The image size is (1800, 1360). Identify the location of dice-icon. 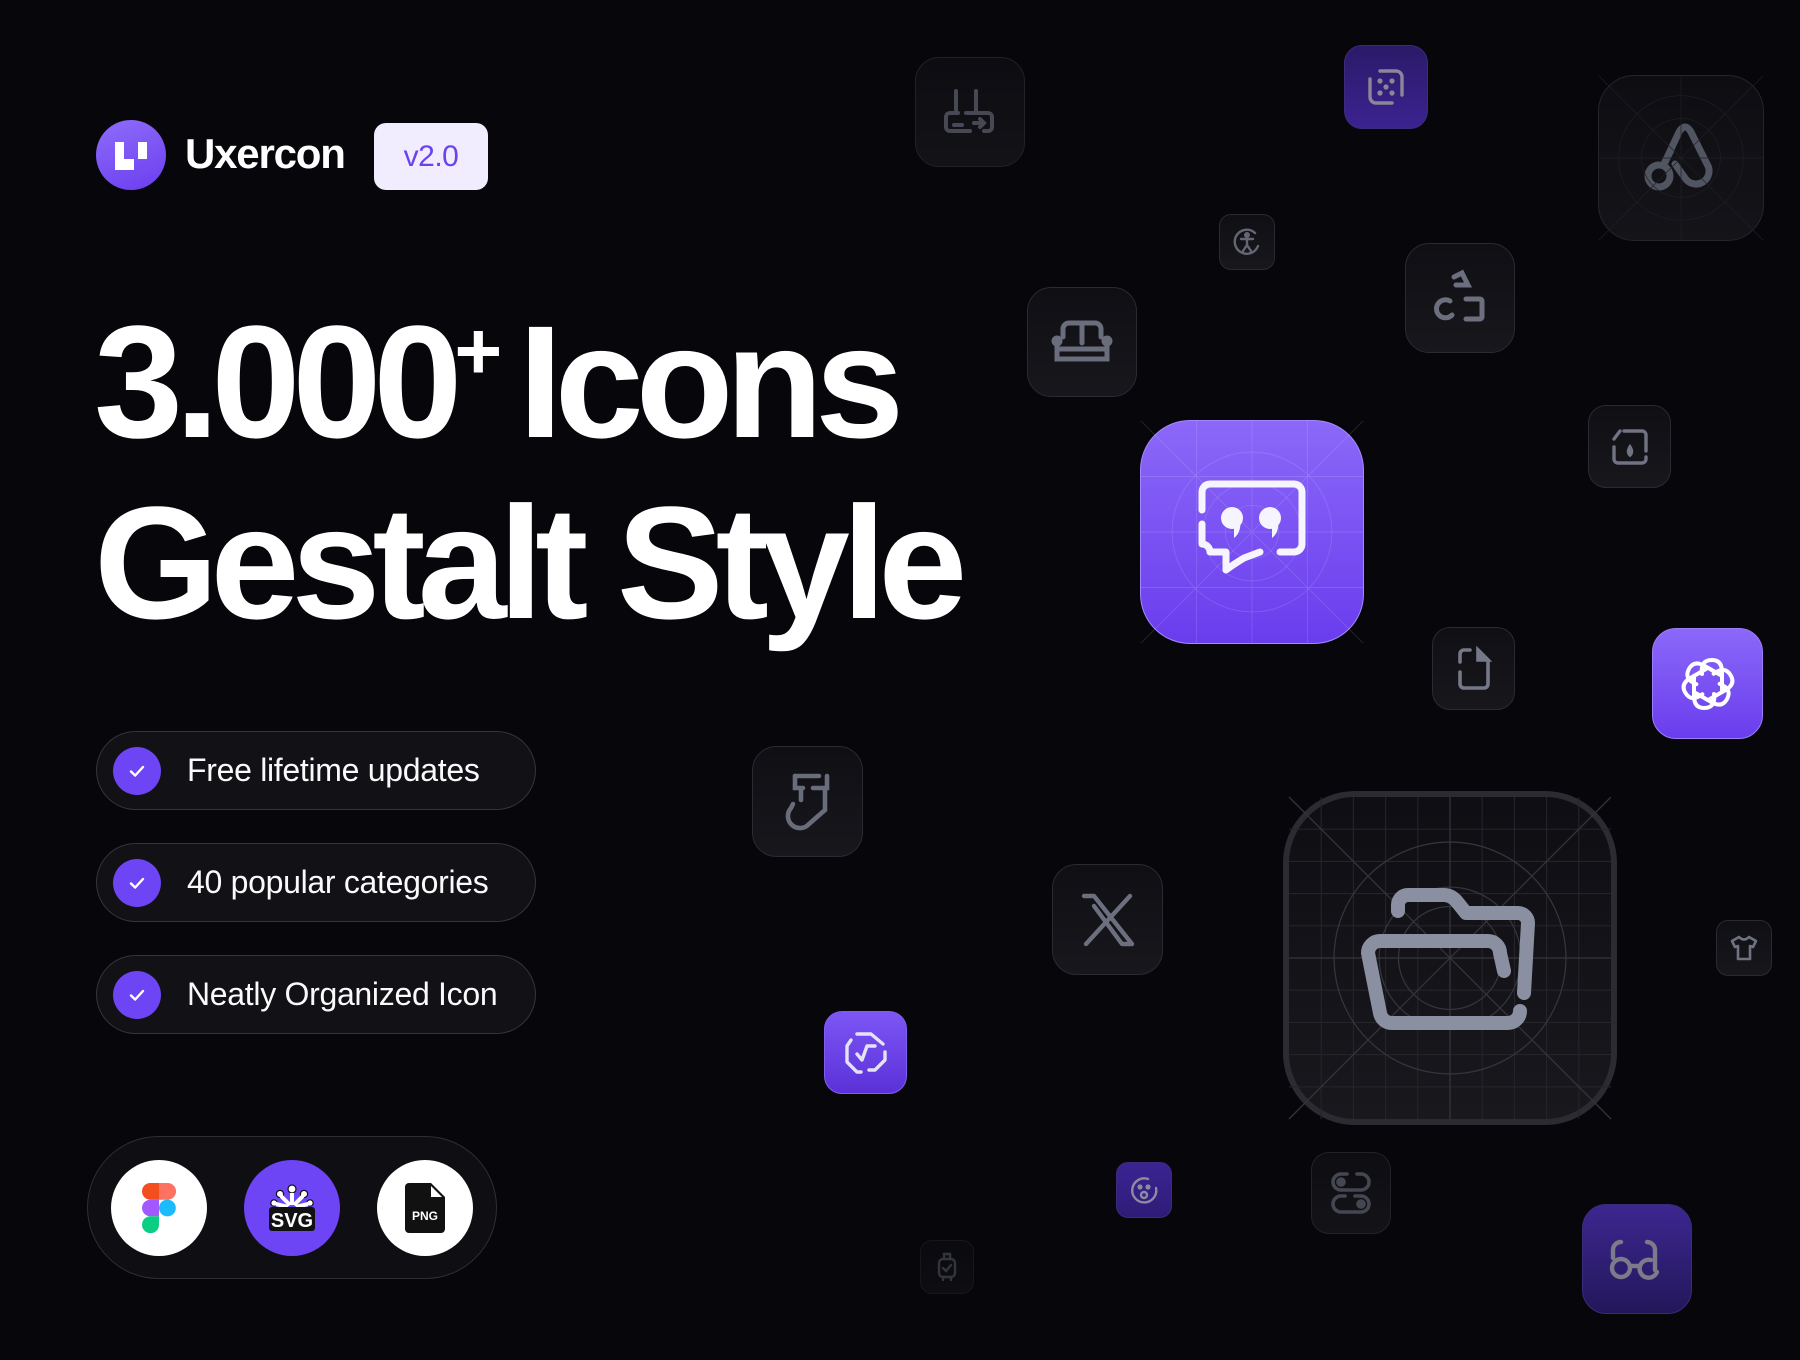
(1386, 87).